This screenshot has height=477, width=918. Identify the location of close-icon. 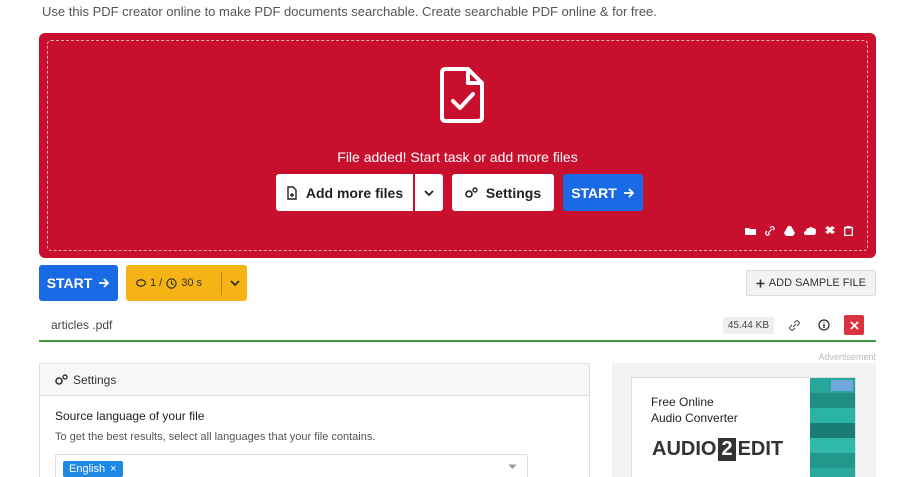
(854, 325).